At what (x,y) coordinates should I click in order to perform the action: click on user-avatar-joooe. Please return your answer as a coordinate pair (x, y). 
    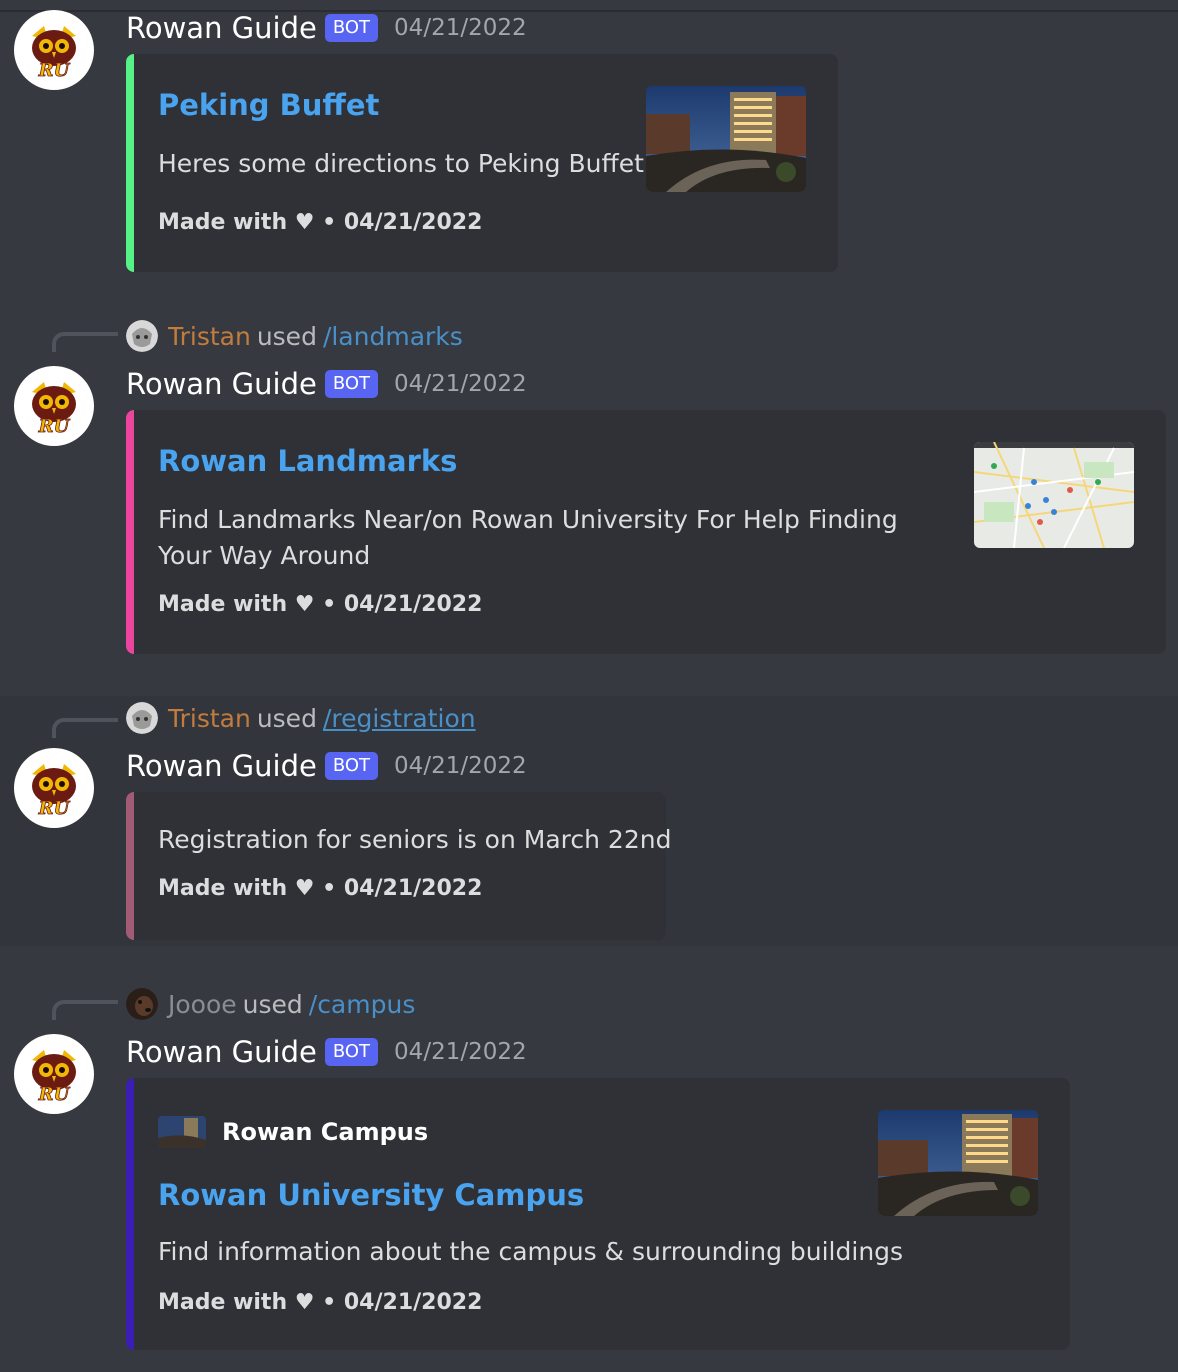
    Looking at the image, I should click on (142, 1004).